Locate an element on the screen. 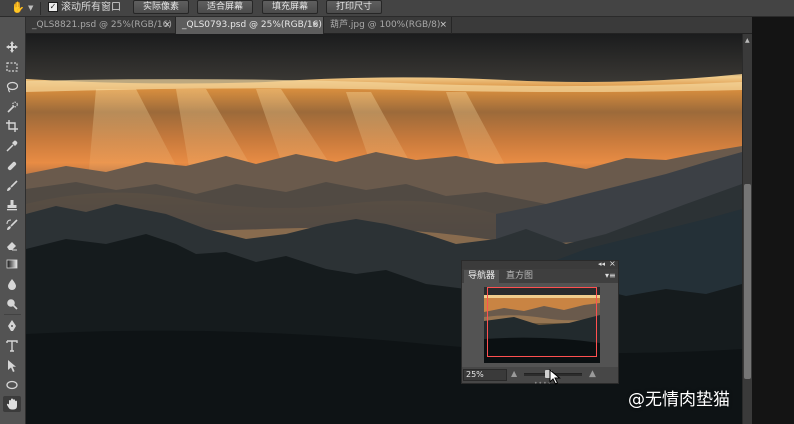 The height and width of the screenshot is (424, 794). quick-select-icon is located at coordinates (12, 107).